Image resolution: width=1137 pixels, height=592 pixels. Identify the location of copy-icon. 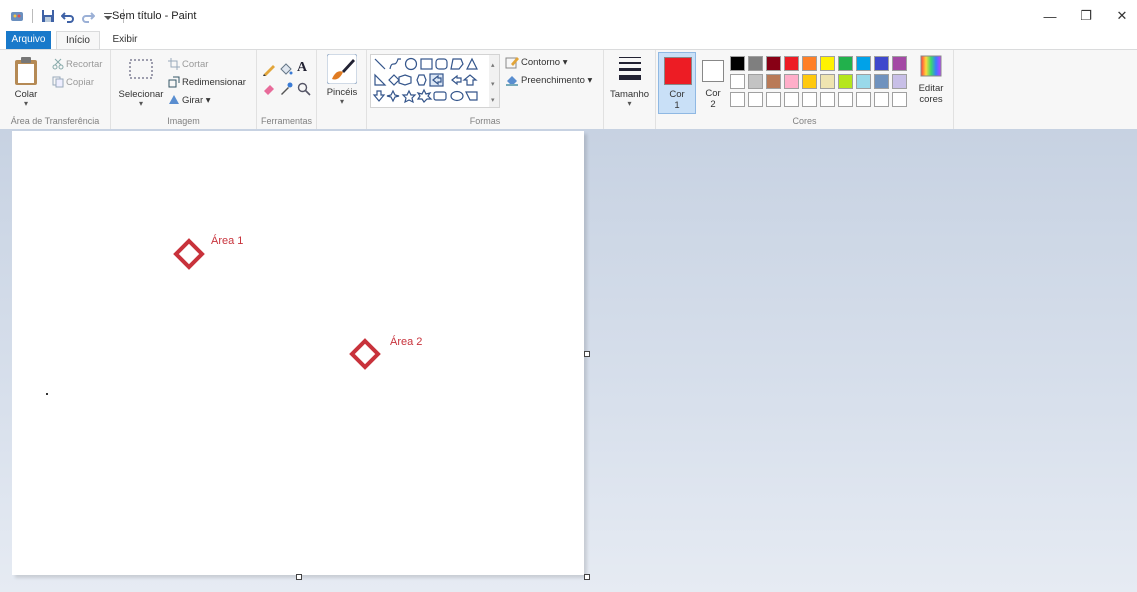
(58, 83).